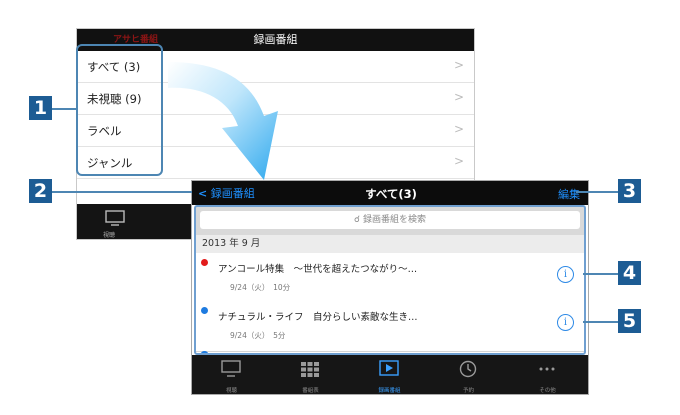 This screenshot has height=415, width=680. I want to click on edit-button: 編集, so click(569, 194).